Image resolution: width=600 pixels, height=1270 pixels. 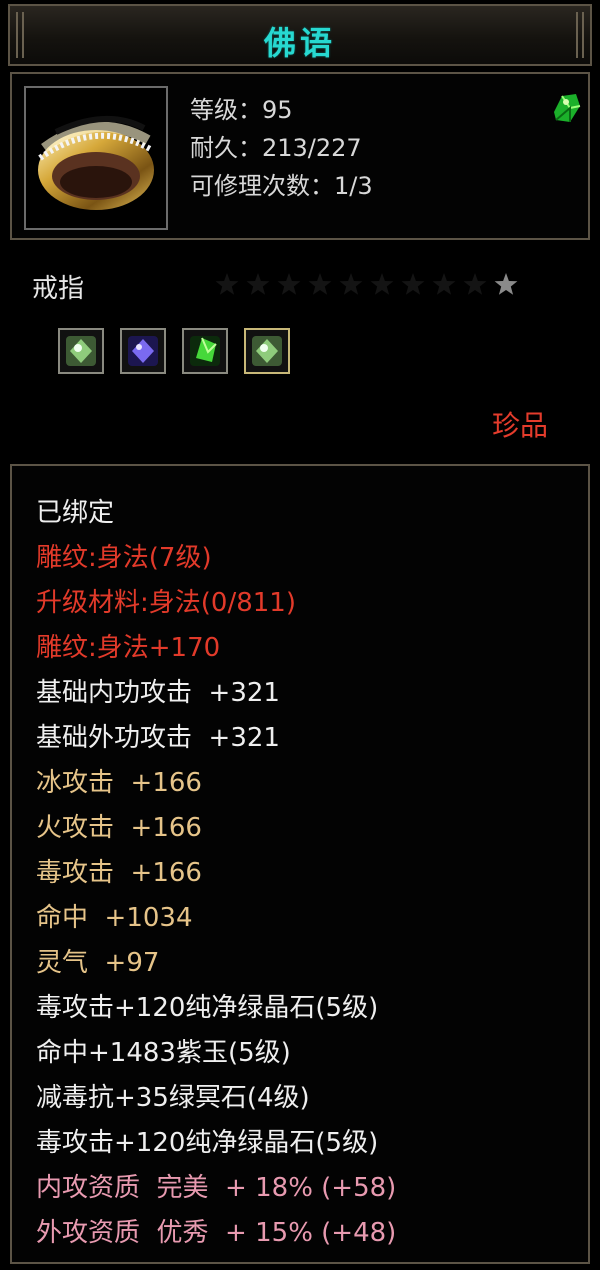 What do you see at coordinates (128, 648) in the screenshot?
I see `attribute-line: 雕纹:身法+170` at bounding box center [128, 648].